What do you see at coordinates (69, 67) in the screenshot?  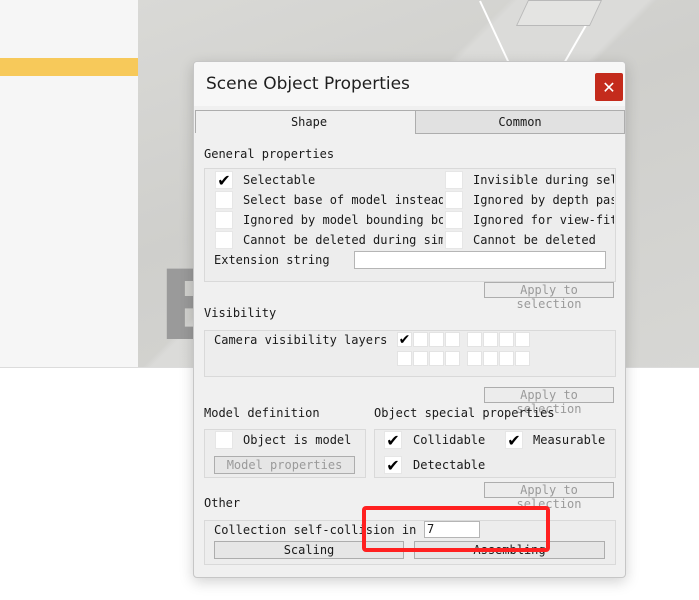 I see `background-accent-bar` at bounding box center [69, 67].